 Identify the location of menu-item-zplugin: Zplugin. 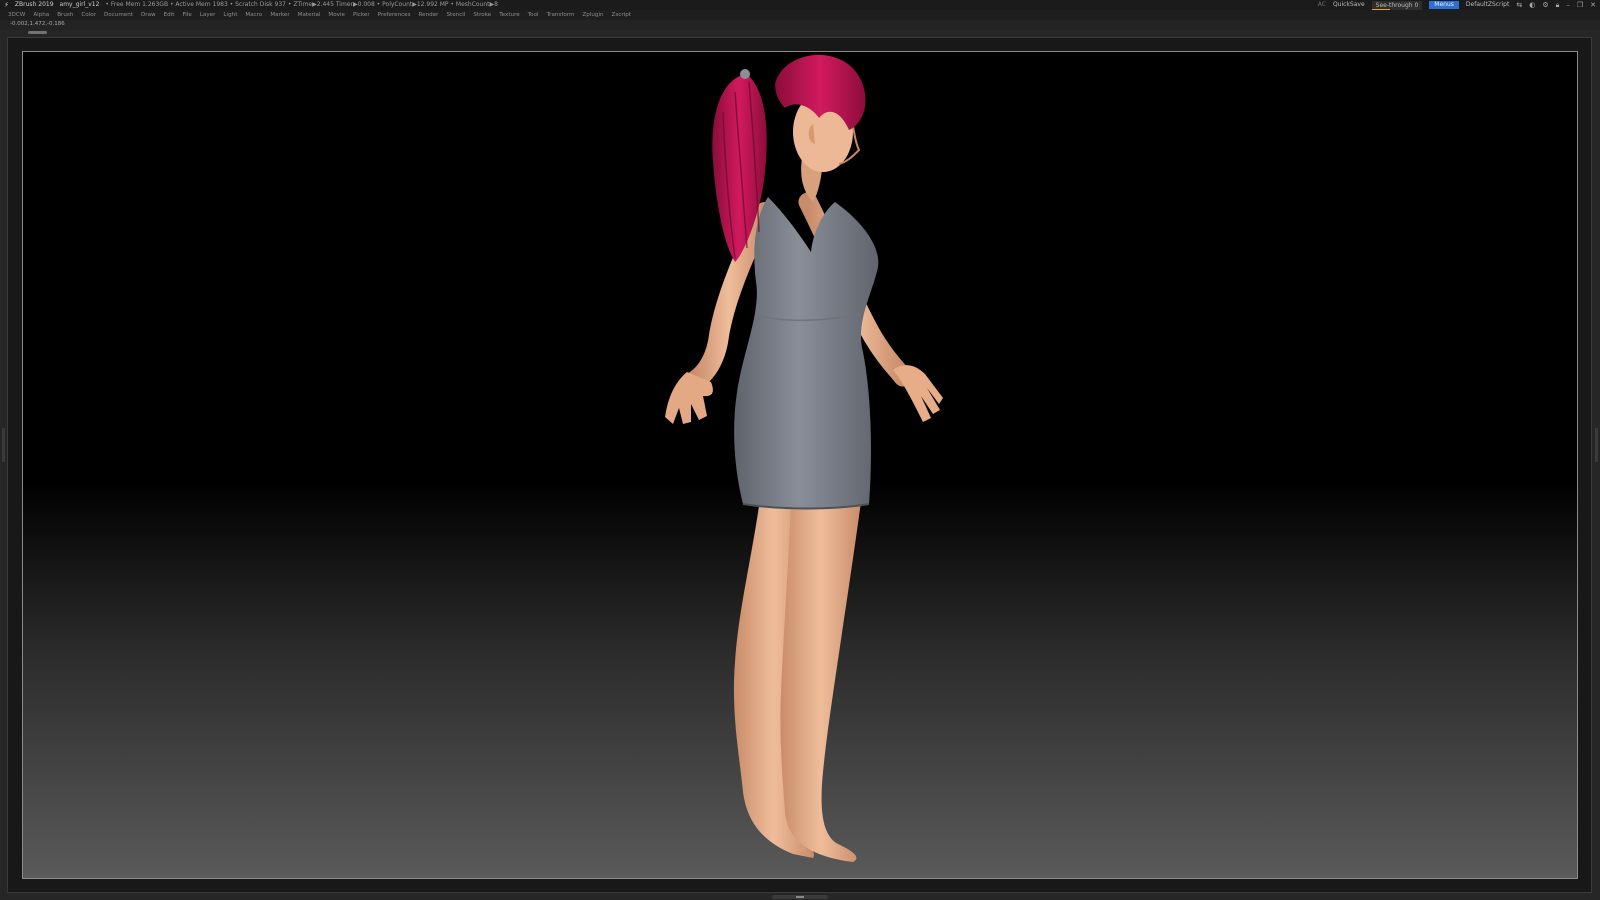
(592, 15).